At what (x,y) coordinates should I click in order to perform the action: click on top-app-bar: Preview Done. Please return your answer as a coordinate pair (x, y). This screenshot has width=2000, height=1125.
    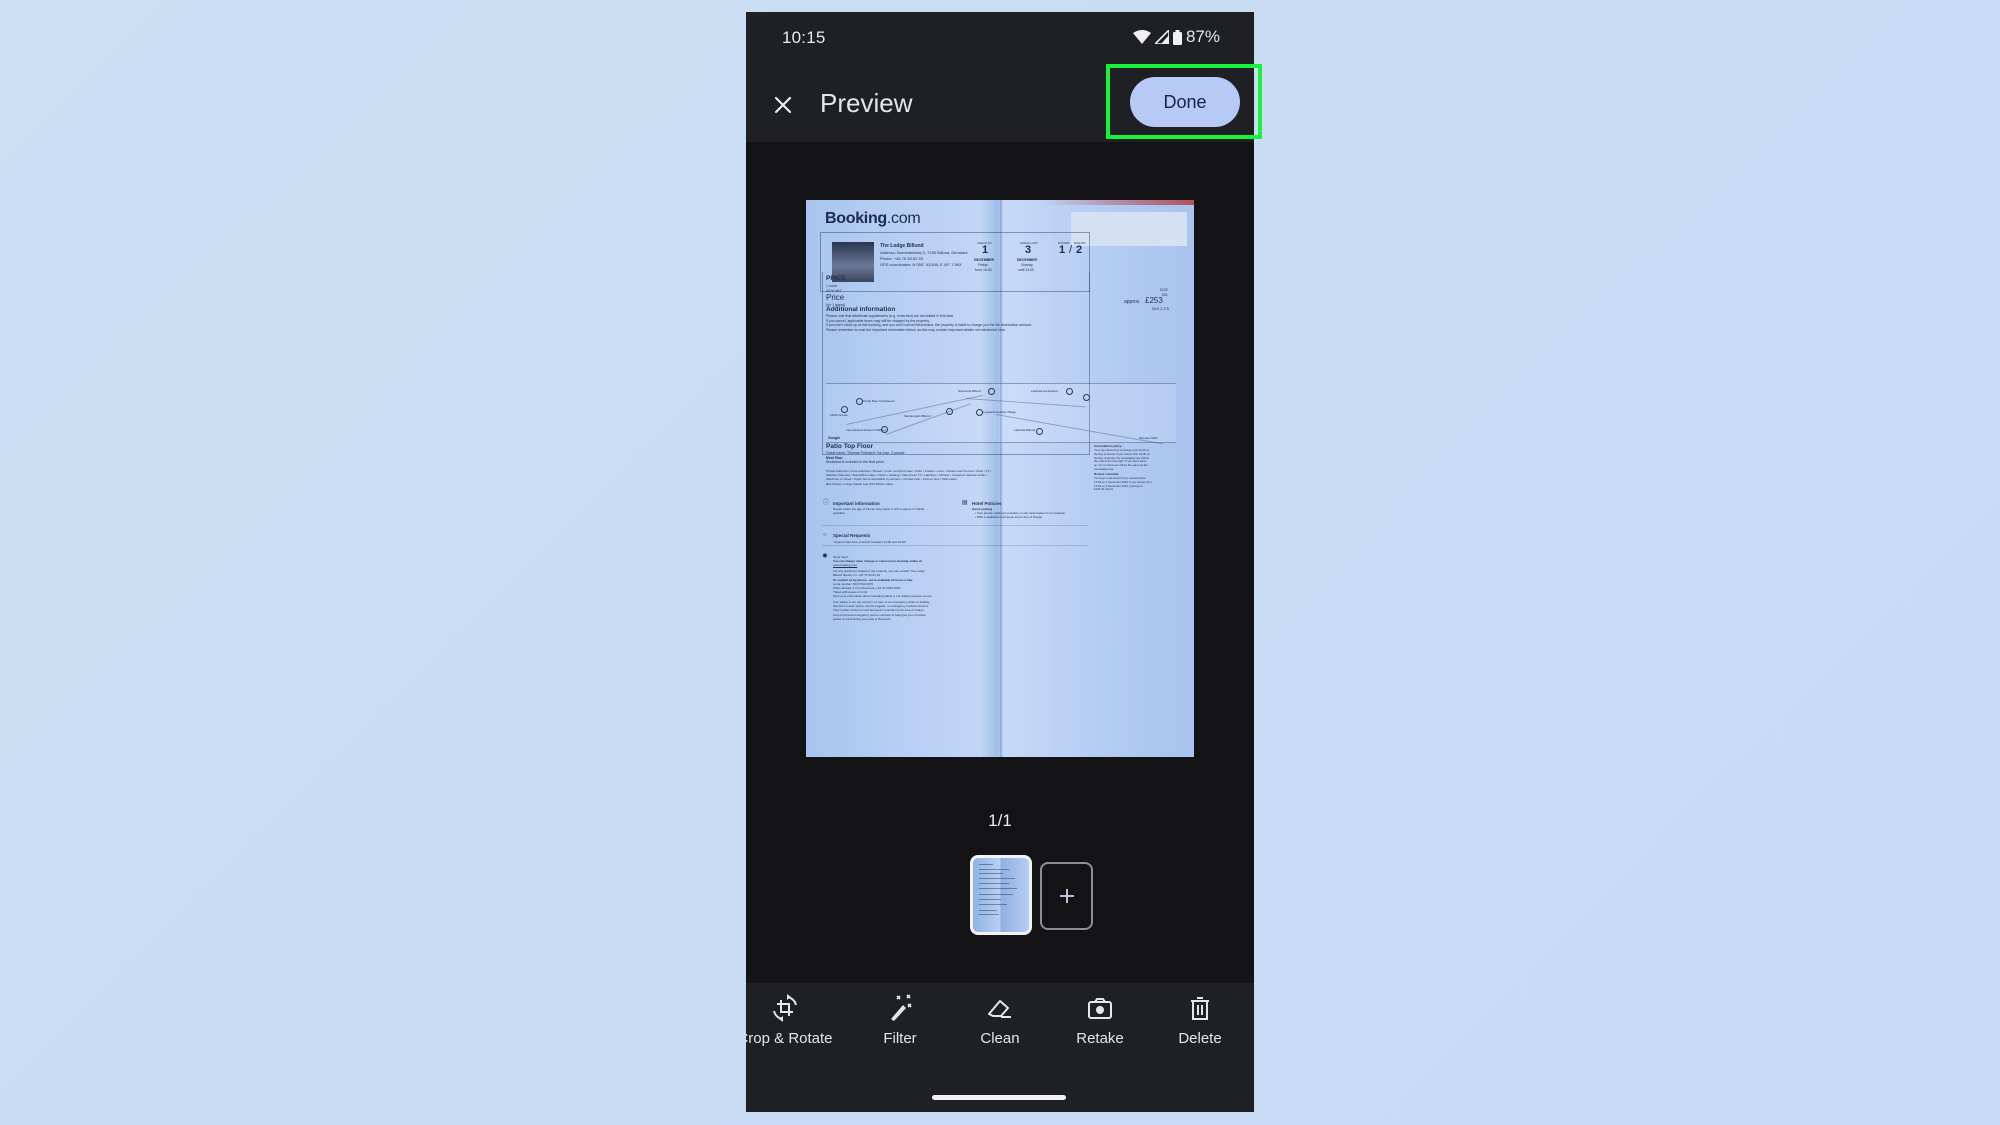
    Looking at the image, I should click on (1000, 106).